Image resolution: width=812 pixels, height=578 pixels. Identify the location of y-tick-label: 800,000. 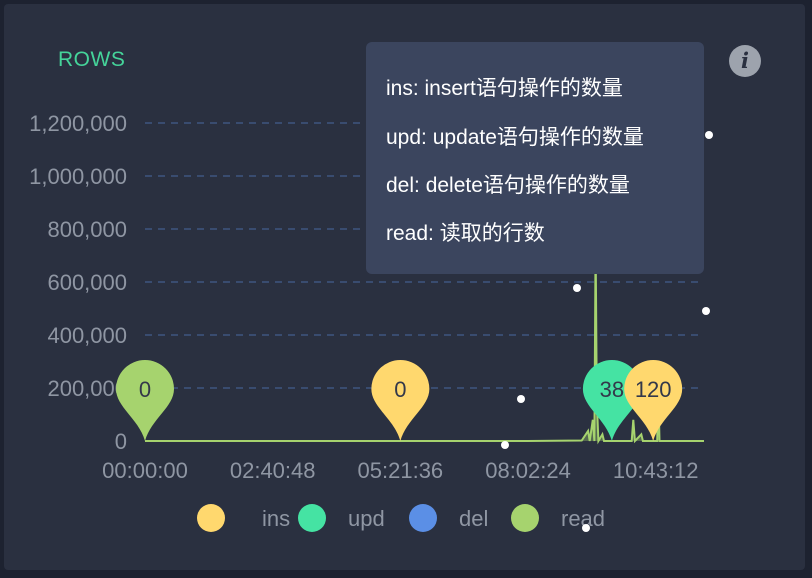
(87, 229).